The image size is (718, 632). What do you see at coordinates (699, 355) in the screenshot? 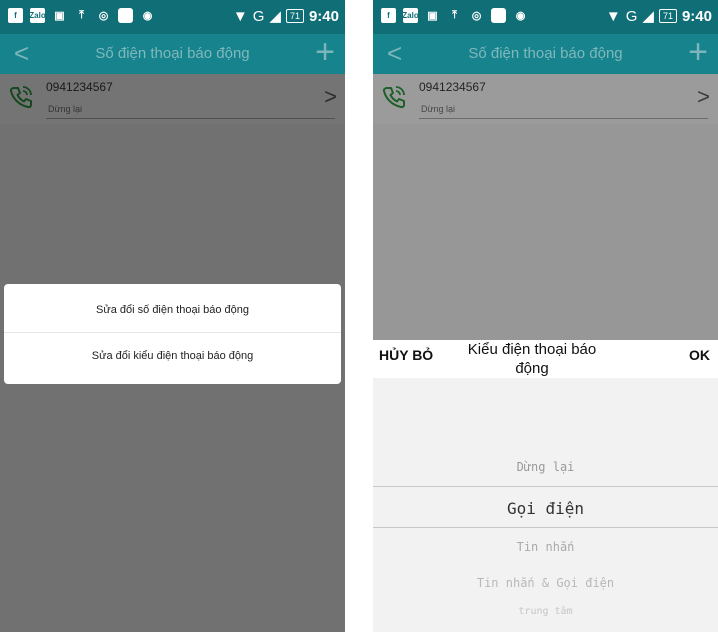
I see `ok-button: OK` at bounding box center [699, 355].